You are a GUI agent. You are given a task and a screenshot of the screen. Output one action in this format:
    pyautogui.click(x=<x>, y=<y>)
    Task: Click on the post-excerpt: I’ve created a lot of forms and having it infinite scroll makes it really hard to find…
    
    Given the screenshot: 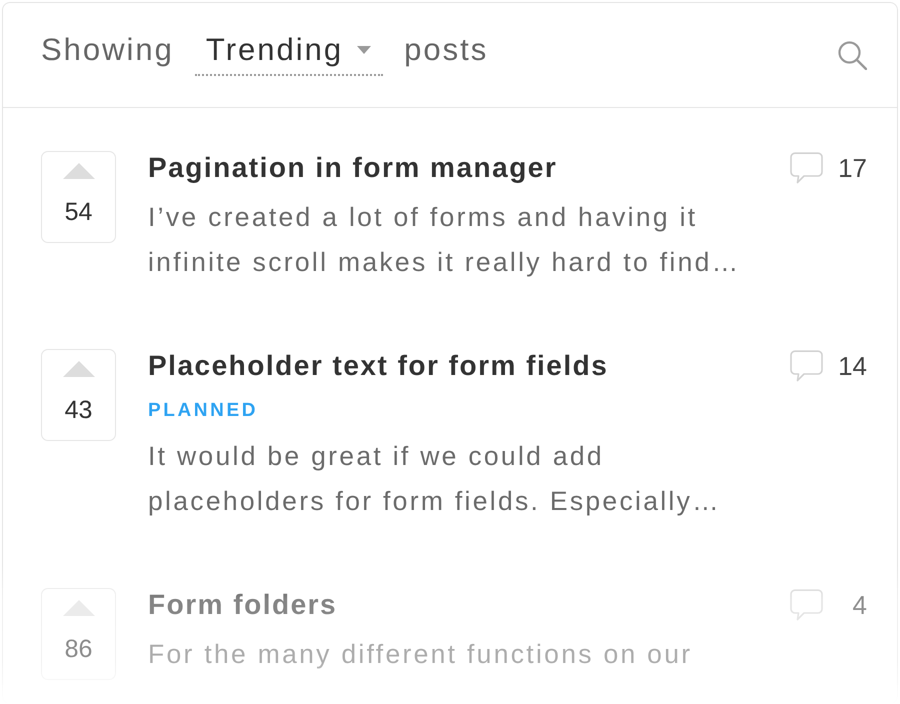 What is the action you would take?
    pyautogui.click(x=445, y=240)
    